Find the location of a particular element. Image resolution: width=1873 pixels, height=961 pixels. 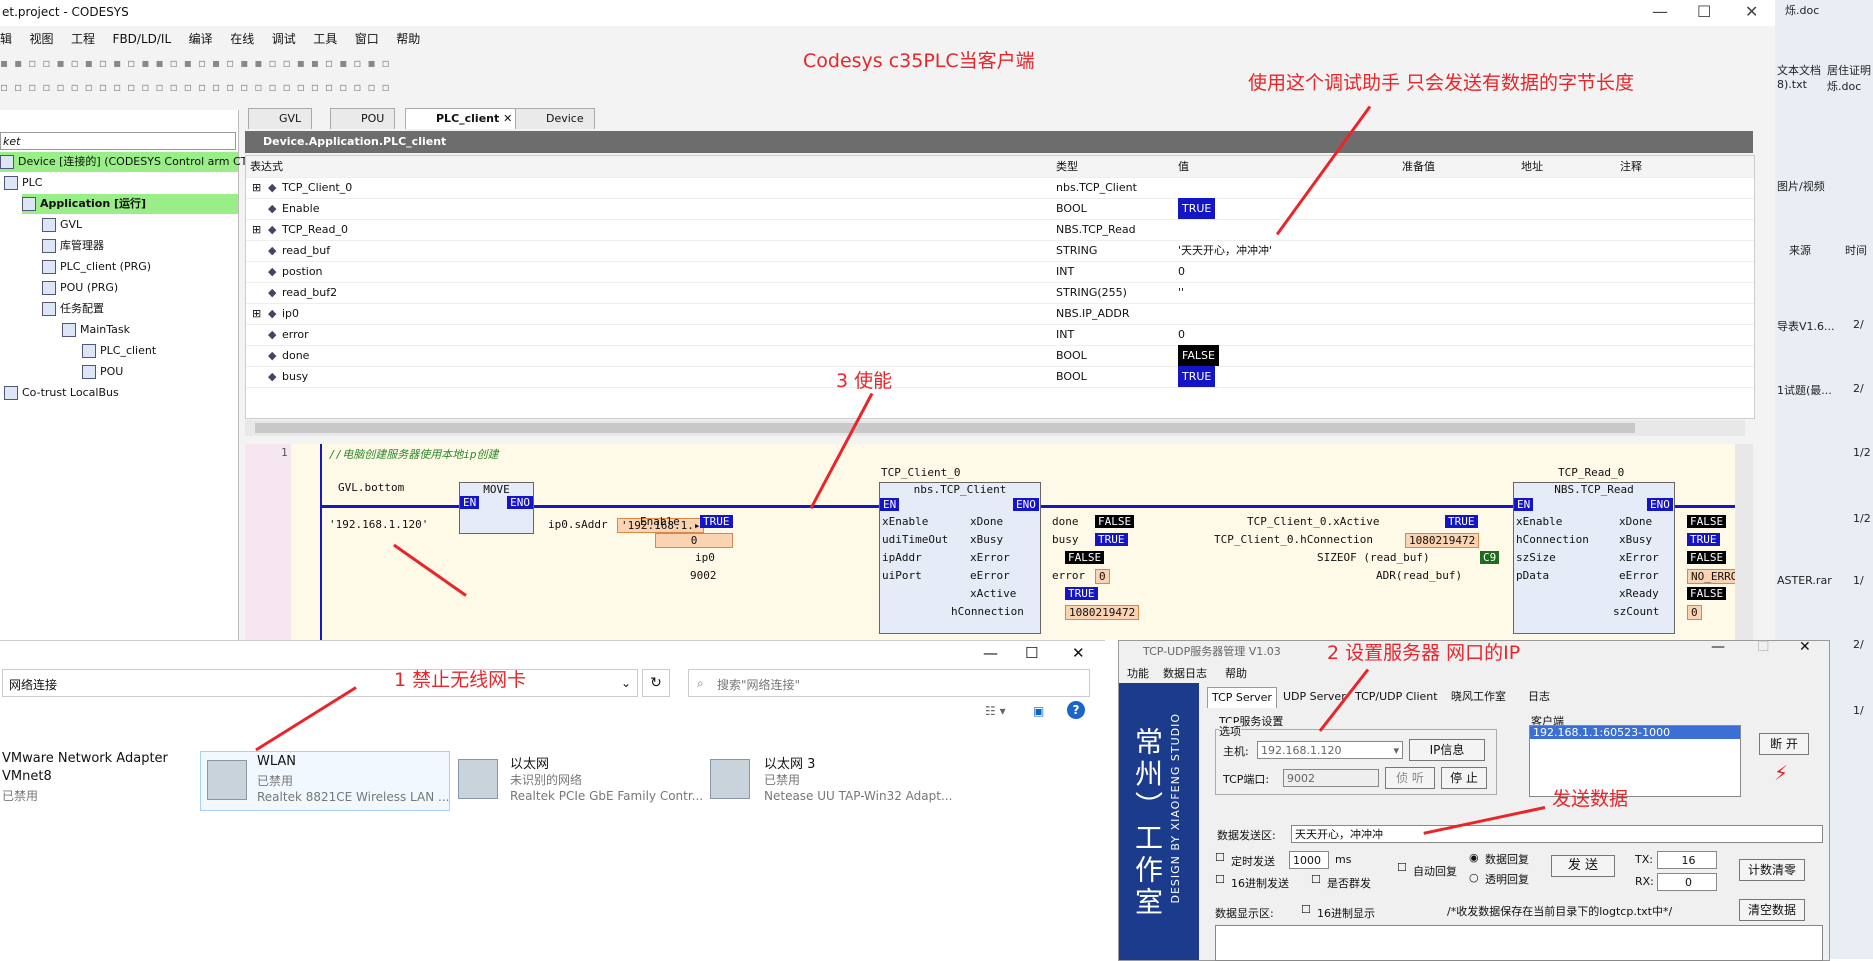

tree-item-gvl: GVL is located at coordinates (62, 225).